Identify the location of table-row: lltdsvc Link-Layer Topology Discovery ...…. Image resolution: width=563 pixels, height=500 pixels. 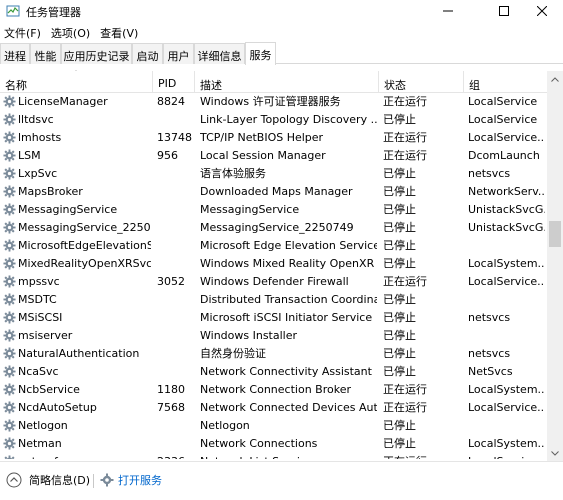
(273, 120).